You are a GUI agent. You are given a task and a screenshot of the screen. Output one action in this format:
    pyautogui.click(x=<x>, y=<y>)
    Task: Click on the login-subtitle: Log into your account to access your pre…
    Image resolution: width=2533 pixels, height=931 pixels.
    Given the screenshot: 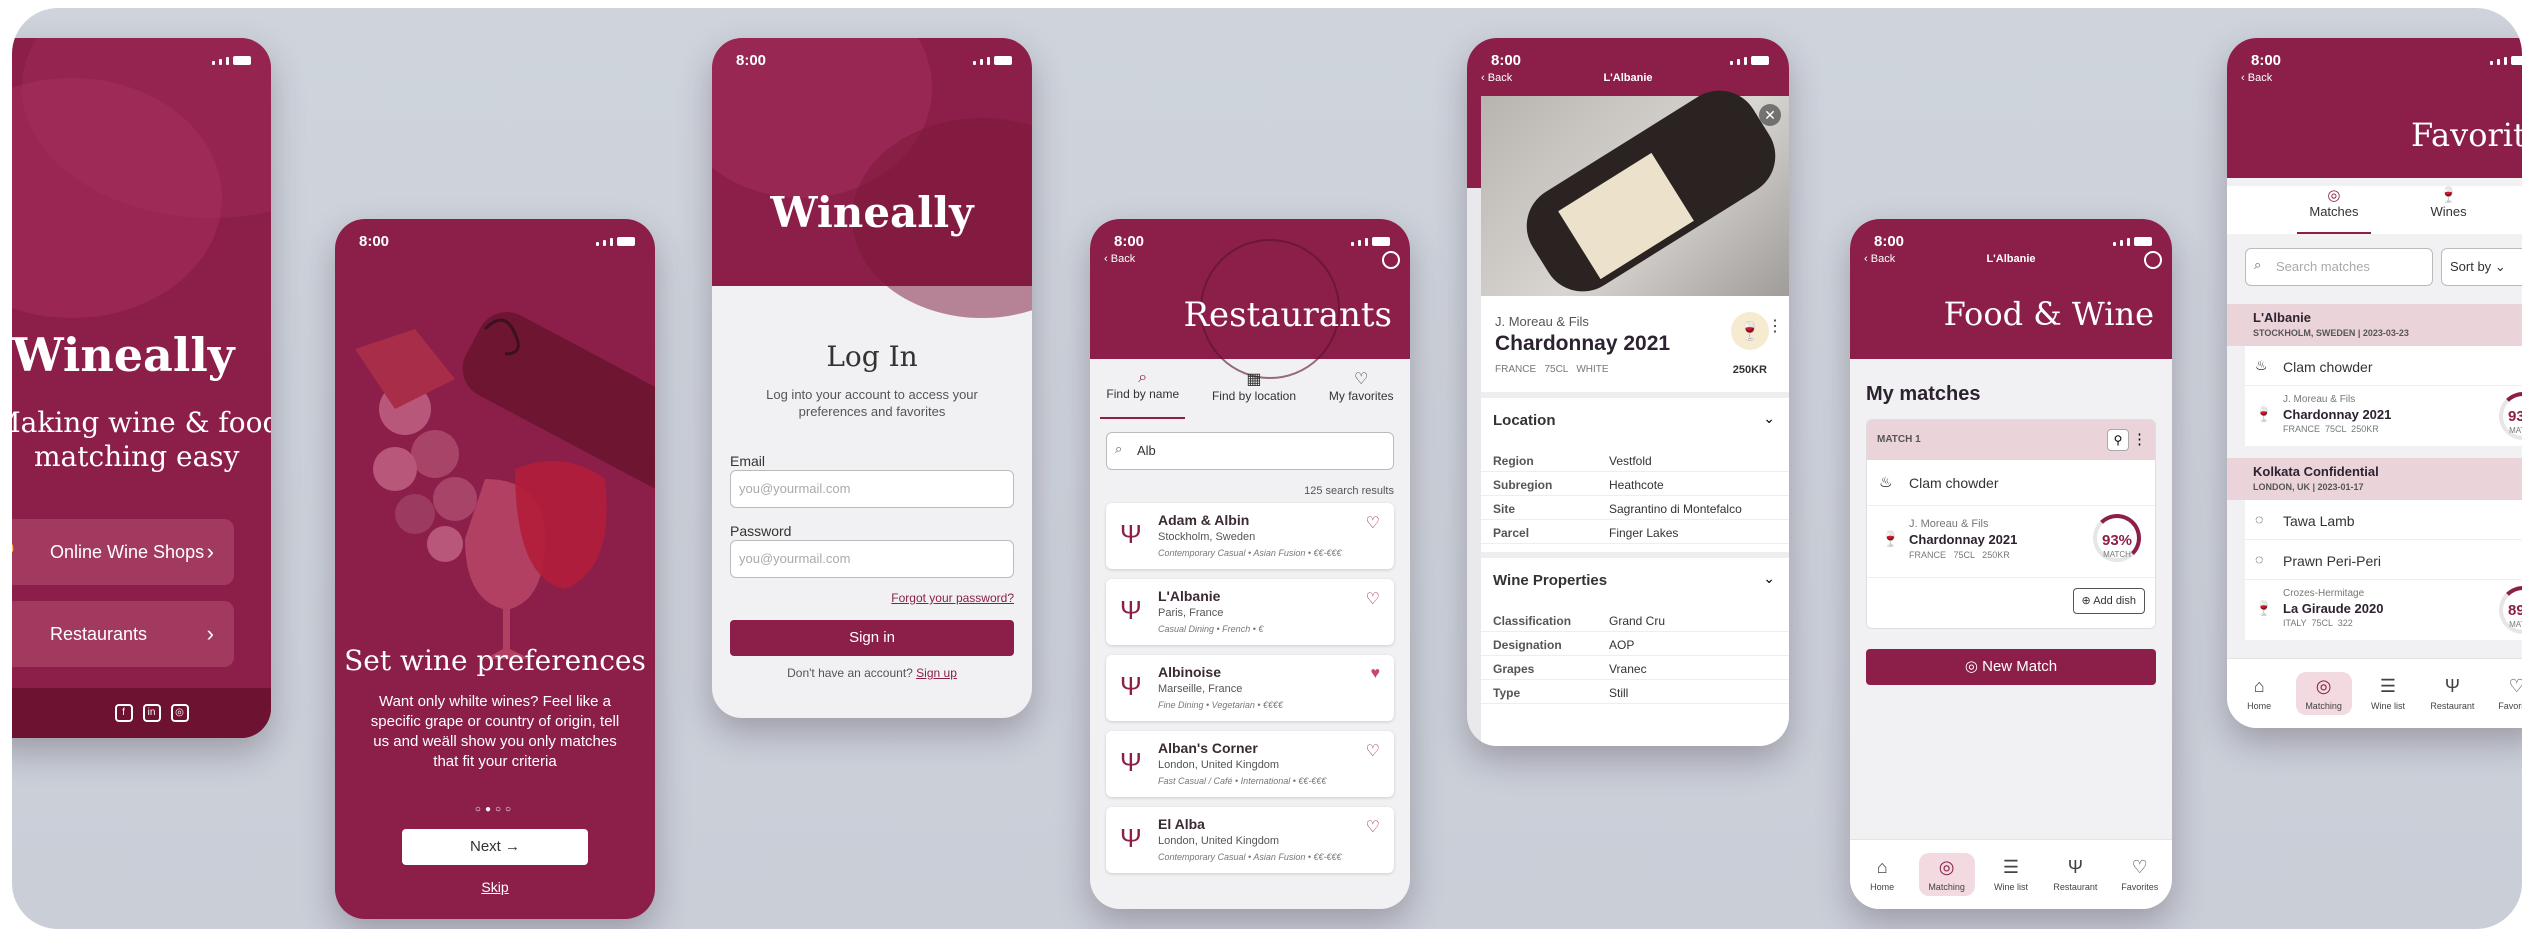 What is the action you would take?
    pyautogui.click(x=872, y=403)
    